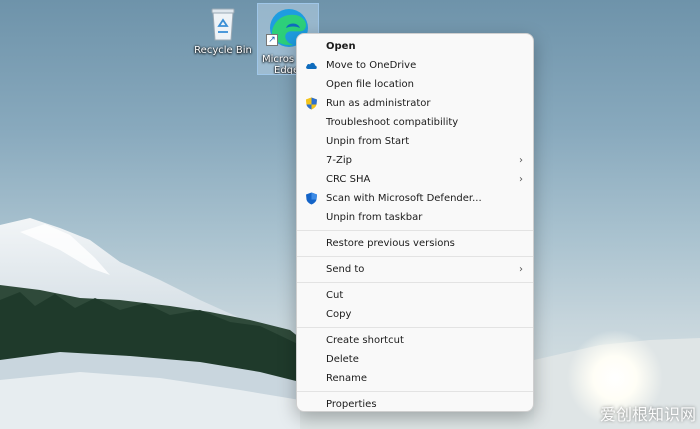 The width and height of the screenshot is (700, 429). I want to click on menu-item-label: Run as administrator, so click(378, 103).